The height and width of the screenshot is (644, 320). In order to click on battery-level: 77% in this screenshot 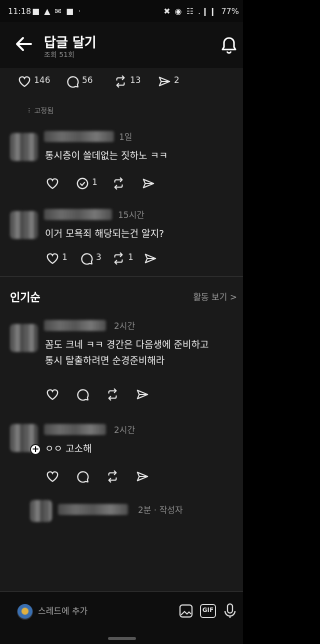, I will do `click(230, 11)`.